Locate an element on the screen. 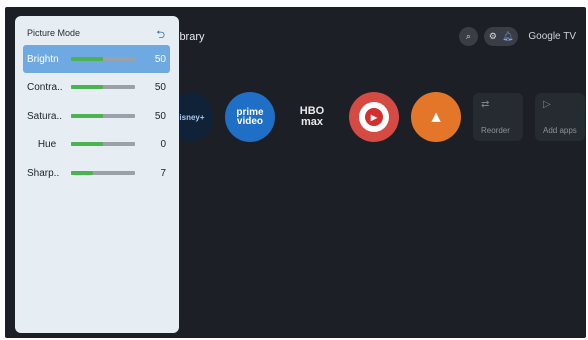 Image resolution: width=588 pixels, height=340 pixels. app-prime-video: prime video is located at coordinates (250, 117).